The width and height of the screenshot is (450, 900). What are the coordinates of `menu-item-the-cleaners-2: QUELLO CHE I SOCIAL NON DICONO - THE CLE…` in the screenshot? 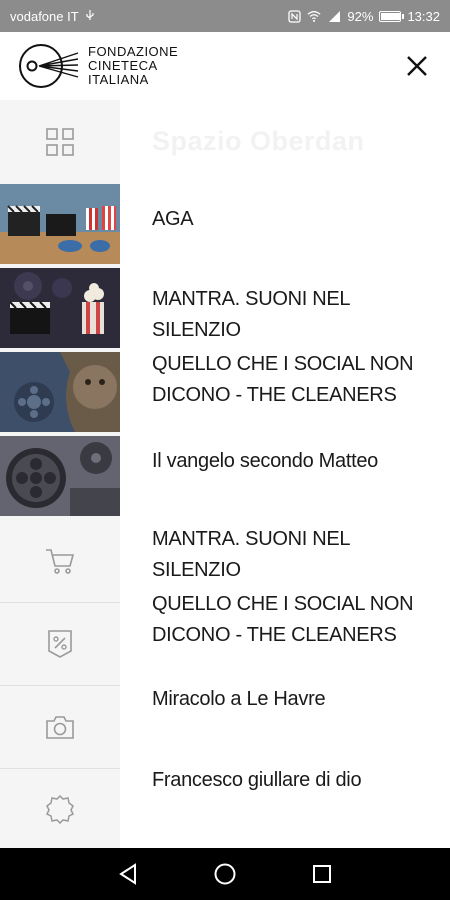 It's located at (297, 620).